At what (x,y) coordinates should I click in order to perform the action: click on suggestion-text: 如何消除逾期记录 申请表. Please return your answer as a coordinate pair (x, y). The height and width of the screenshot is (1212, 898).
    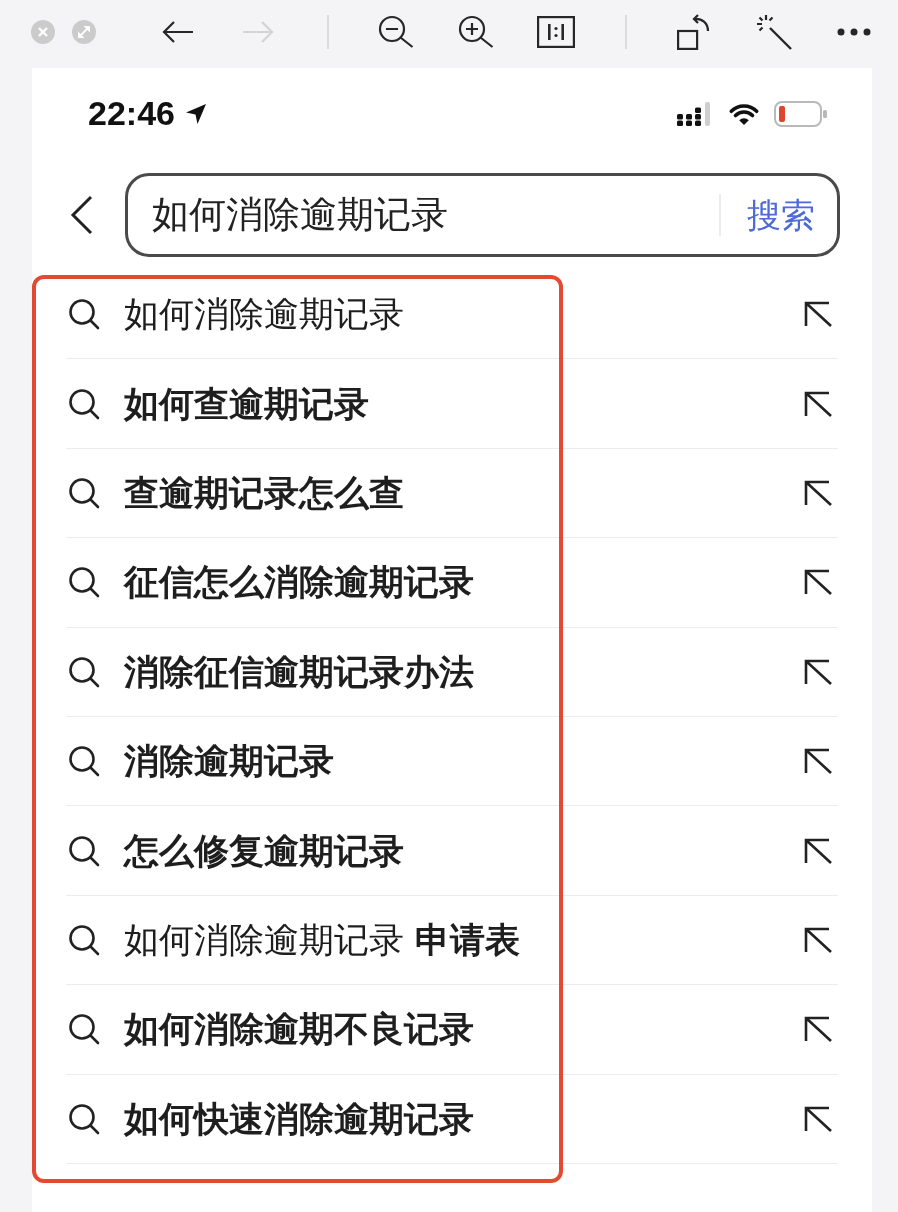
    Looking at the image, I should click on (322, 939).